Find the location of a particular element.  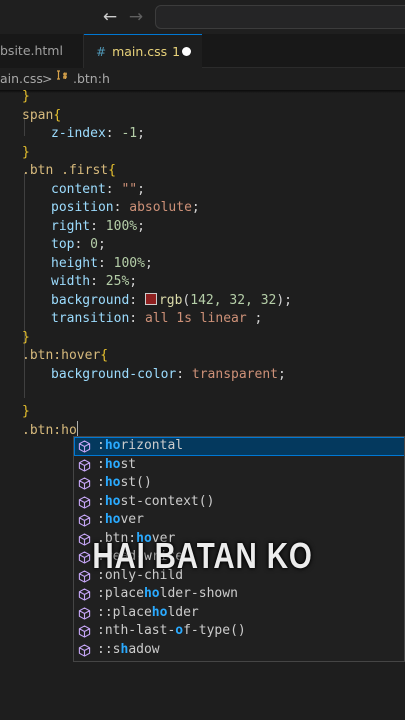

suggestion-item: :nth-last-of-type() is located at coordinates (239, 631).